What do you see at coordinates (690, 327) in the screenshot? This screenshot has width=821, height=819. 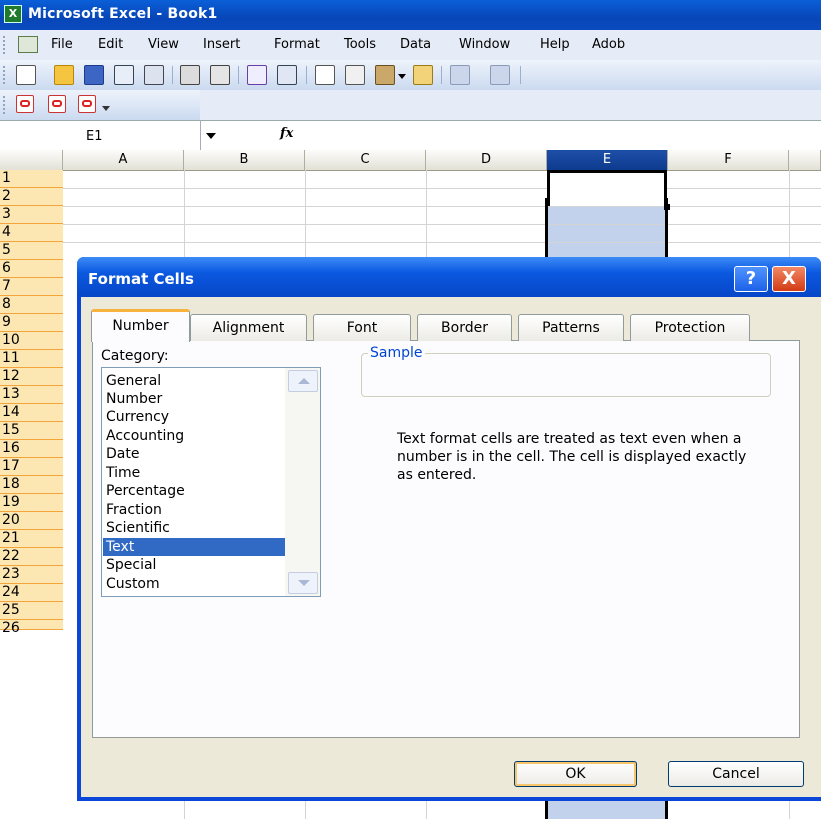 I see `tab-protection: Protection` at bounding box center [690, 327].